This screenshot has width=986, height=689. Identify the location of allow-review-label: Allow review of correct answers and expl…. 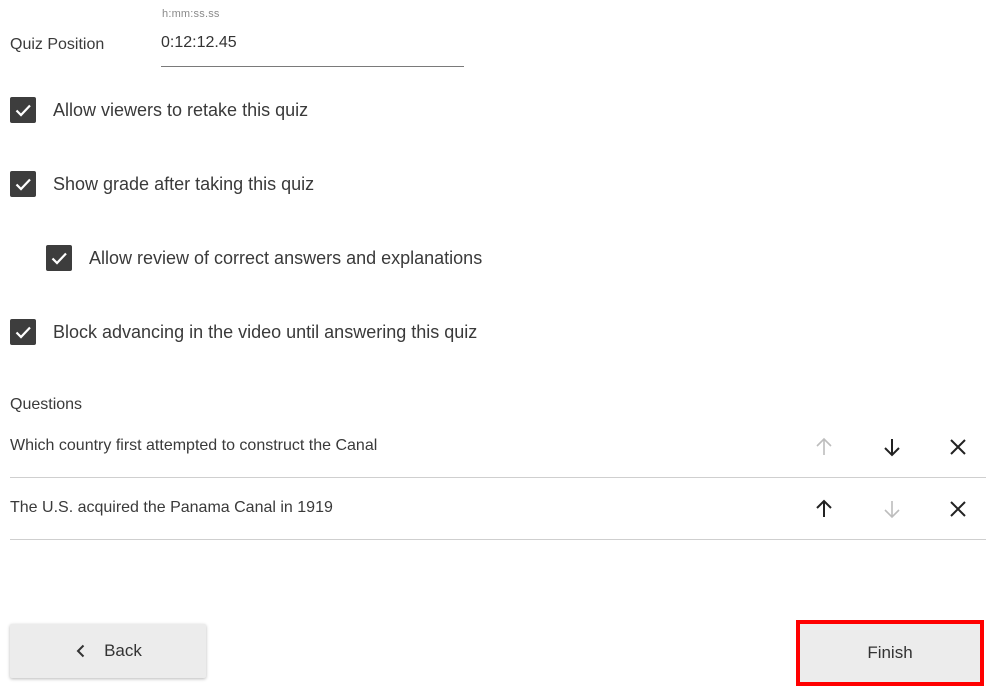
(286, 257).